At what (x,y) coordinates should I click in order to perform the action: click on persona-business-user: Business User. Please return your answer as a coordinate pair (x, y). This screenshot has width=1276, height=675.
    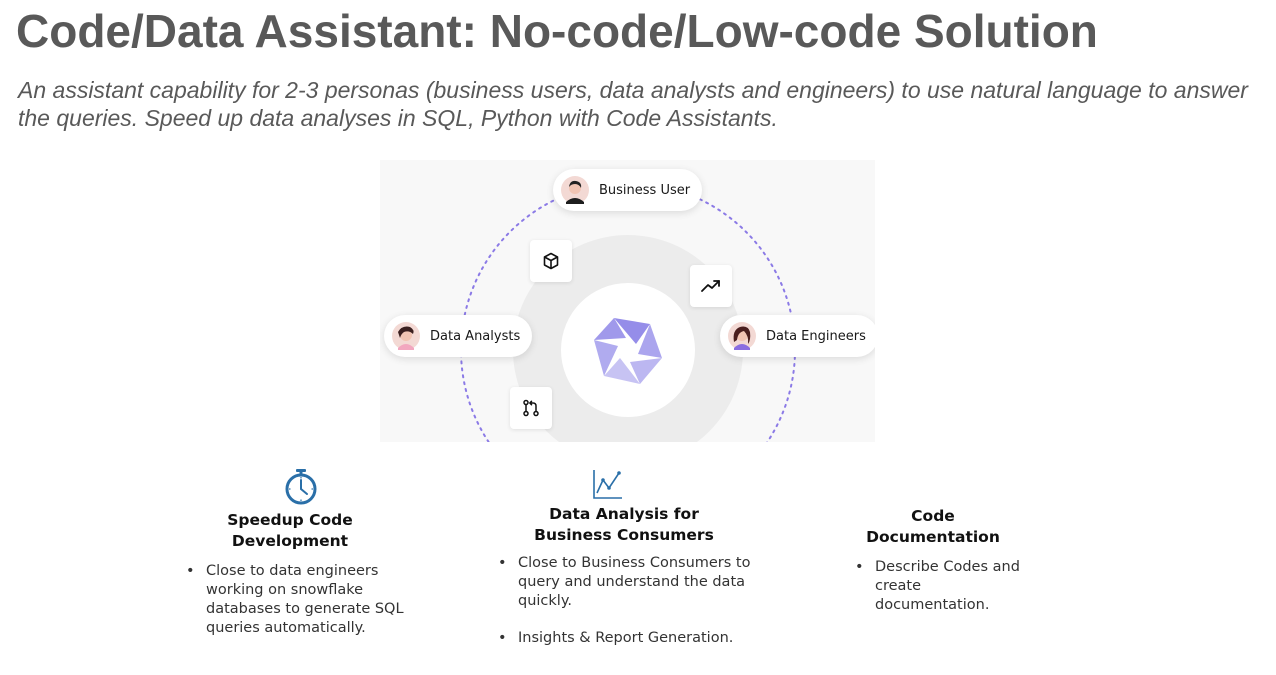
    Looking at the image, I should click on (628, 190).